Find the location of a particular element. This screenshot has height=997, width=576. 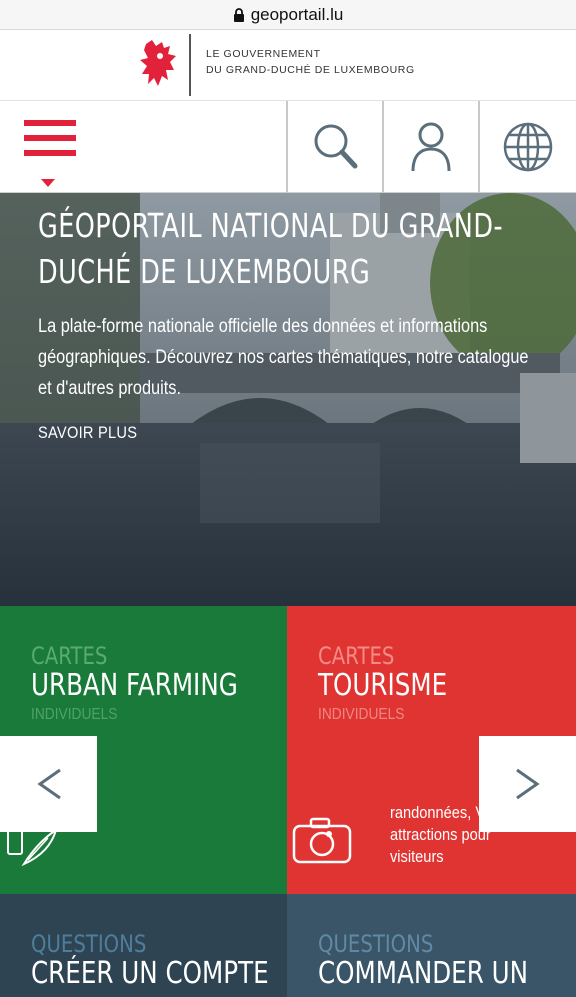

language-button is located at coordinates (527, 147).